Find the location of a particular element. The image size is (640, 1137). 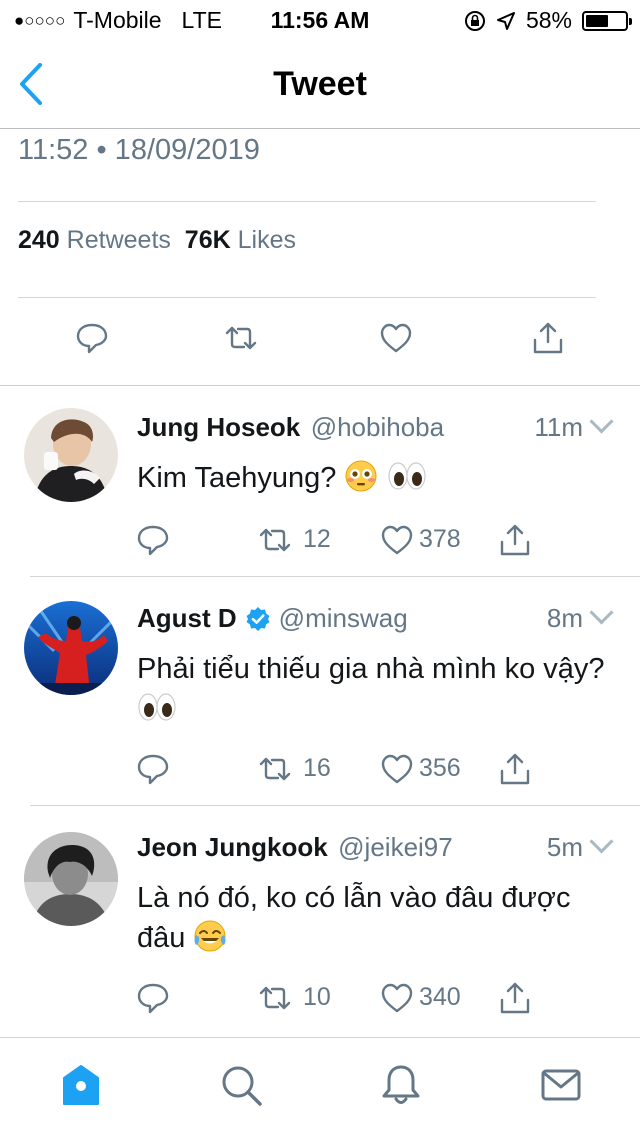

like-count: 340 is located at coordinates (440, 997).